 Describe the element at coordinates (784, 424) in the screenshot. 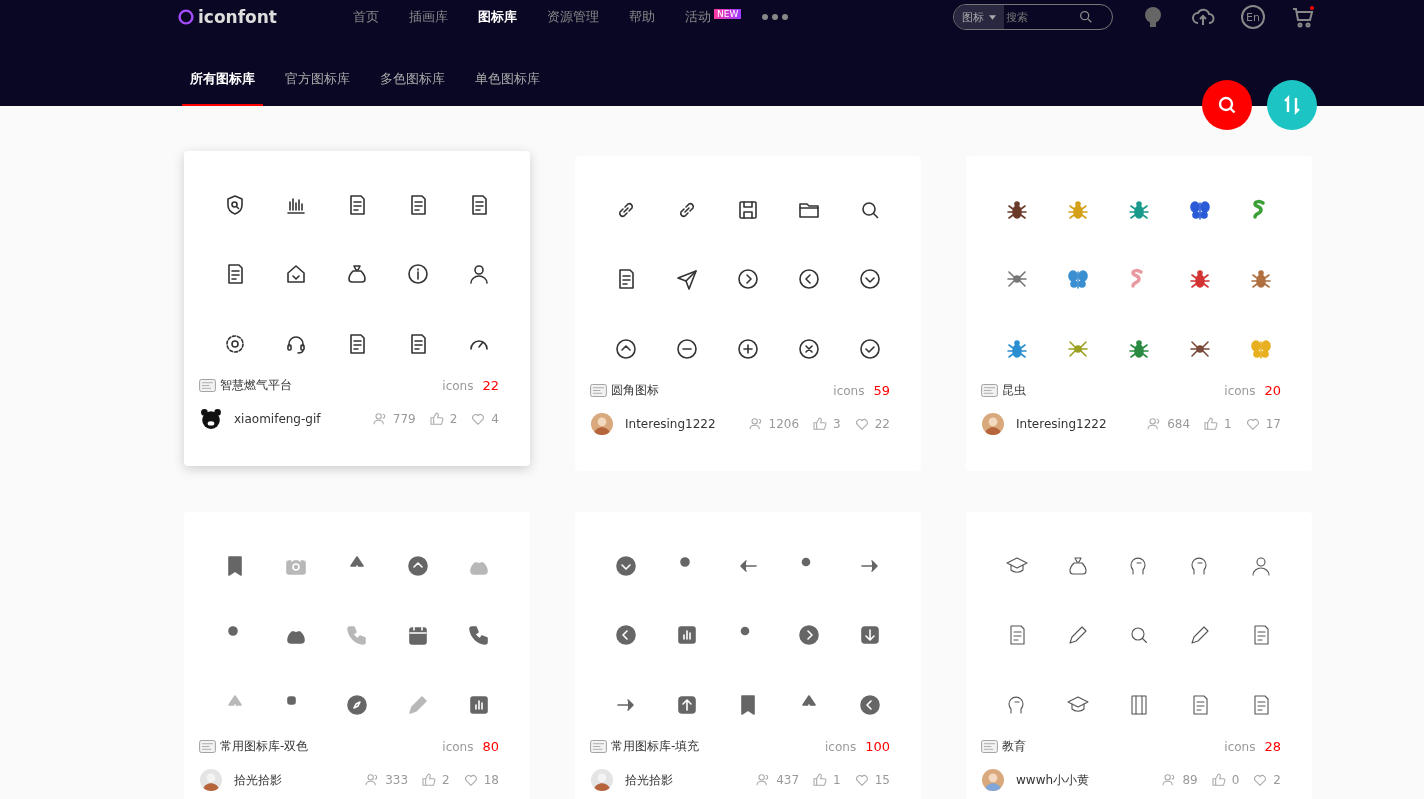

I see `view-count: 1206` at that location.